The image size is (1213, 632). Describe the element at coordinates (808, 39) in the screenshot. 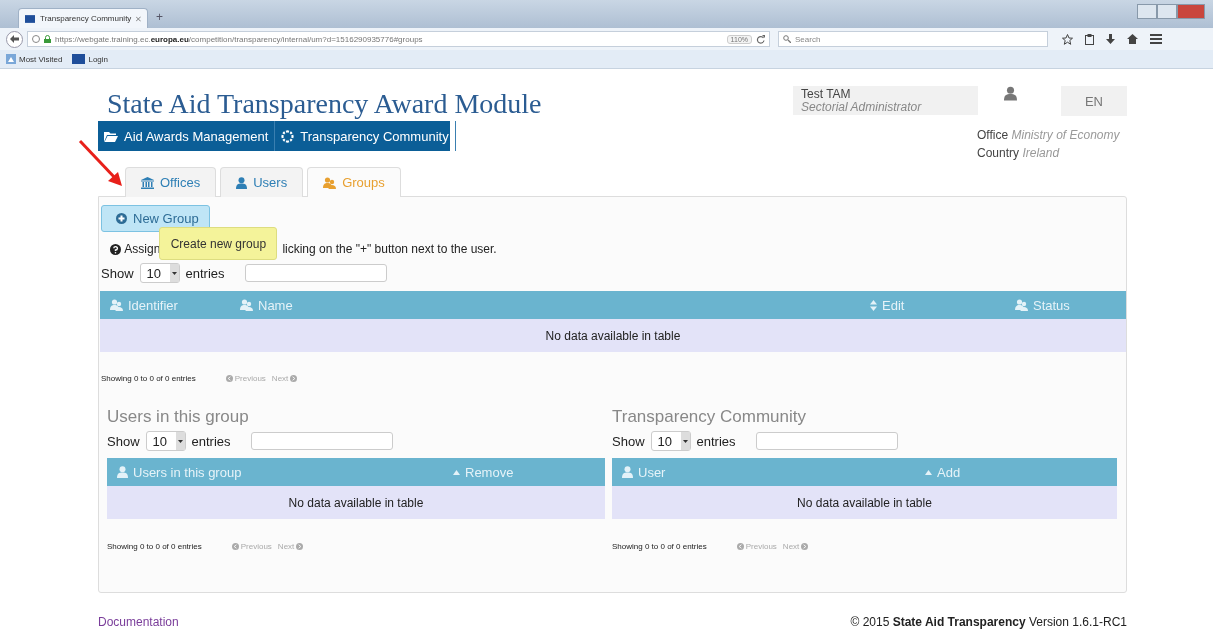

I see `search-placeholder: Search` at that location.